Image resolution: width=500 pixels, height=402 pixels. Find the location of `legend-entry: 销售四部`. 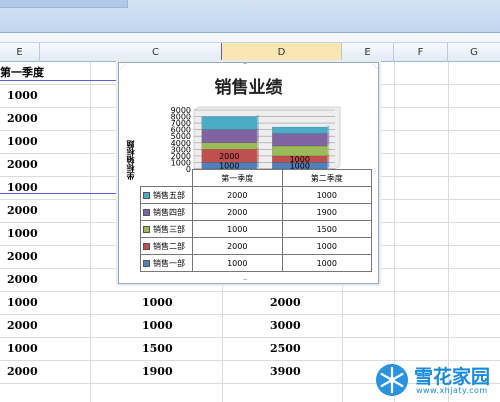

legend-entry: 销售四部 is located at coordinates (166, 212).